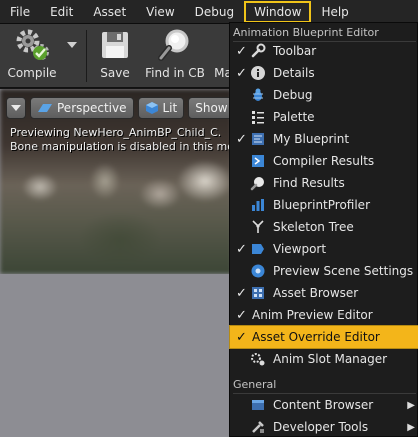 This screenshot has height=437, width=418. I want to click on lit-button: Lit, so click(161, 108).